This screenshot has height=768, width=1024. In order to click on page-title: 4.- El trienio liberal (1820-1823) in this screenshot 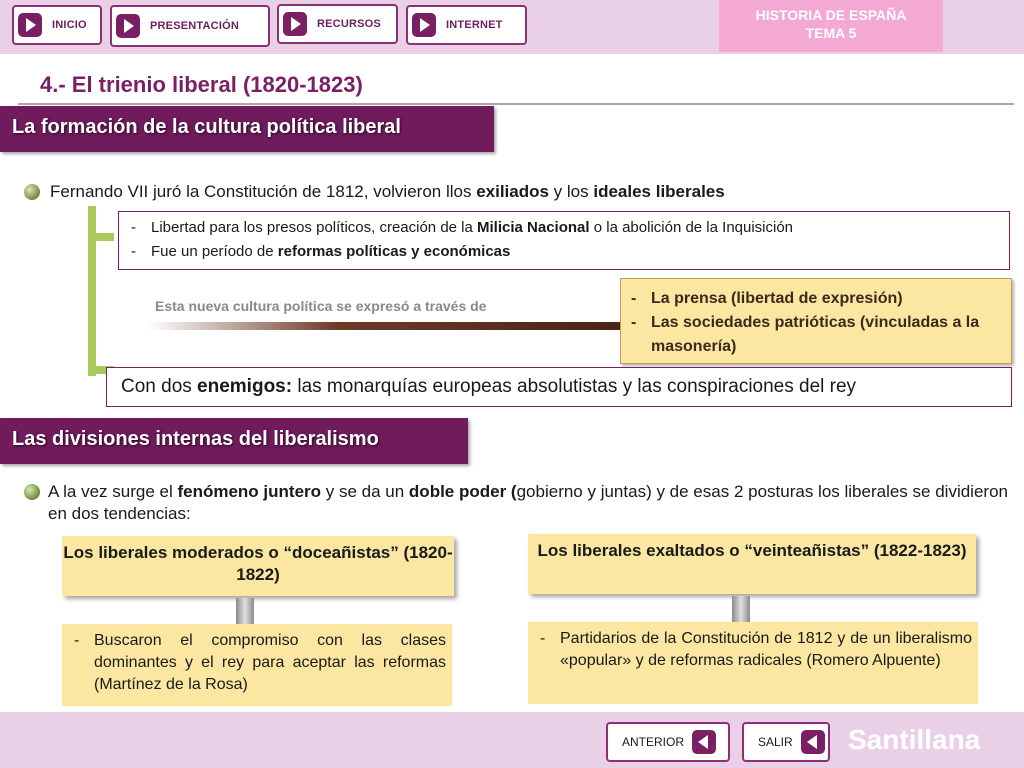, I will do `click(201, 84)`.